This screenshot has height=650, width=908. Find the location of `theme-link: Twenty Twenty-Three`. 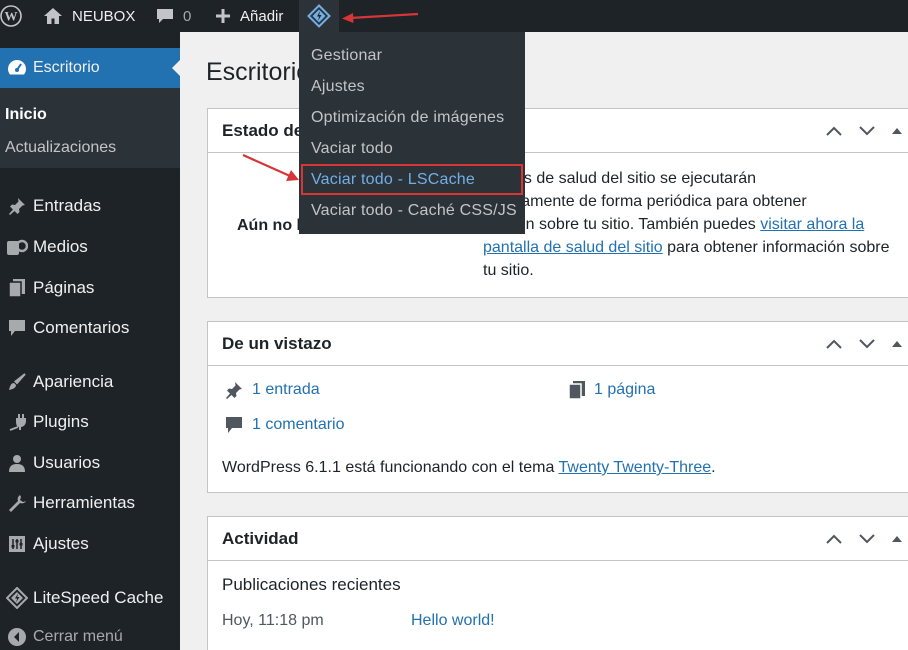

theme-link: Twenty Twenty-Three is located at coordinates (635, 467).